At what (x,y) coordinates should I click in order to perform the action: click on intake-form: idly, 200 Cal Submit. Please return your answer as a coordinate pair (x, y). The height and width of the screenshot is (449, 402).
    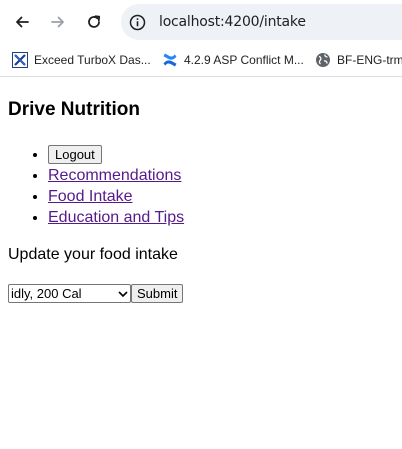
    Looking at the image, I should click on (96, 293).